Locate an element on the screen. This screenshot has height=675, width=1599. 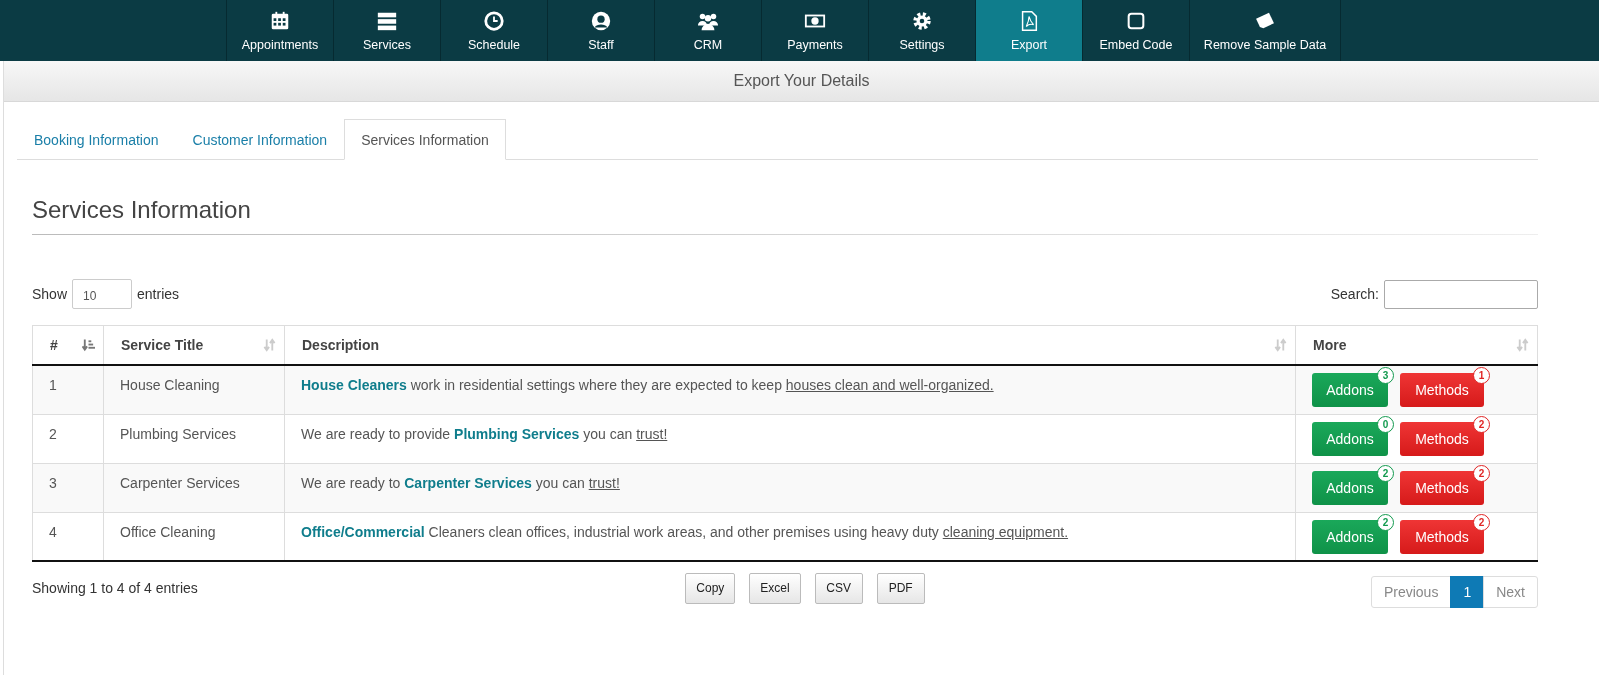
tab: Booking Information is located at coordinates (96, 139).